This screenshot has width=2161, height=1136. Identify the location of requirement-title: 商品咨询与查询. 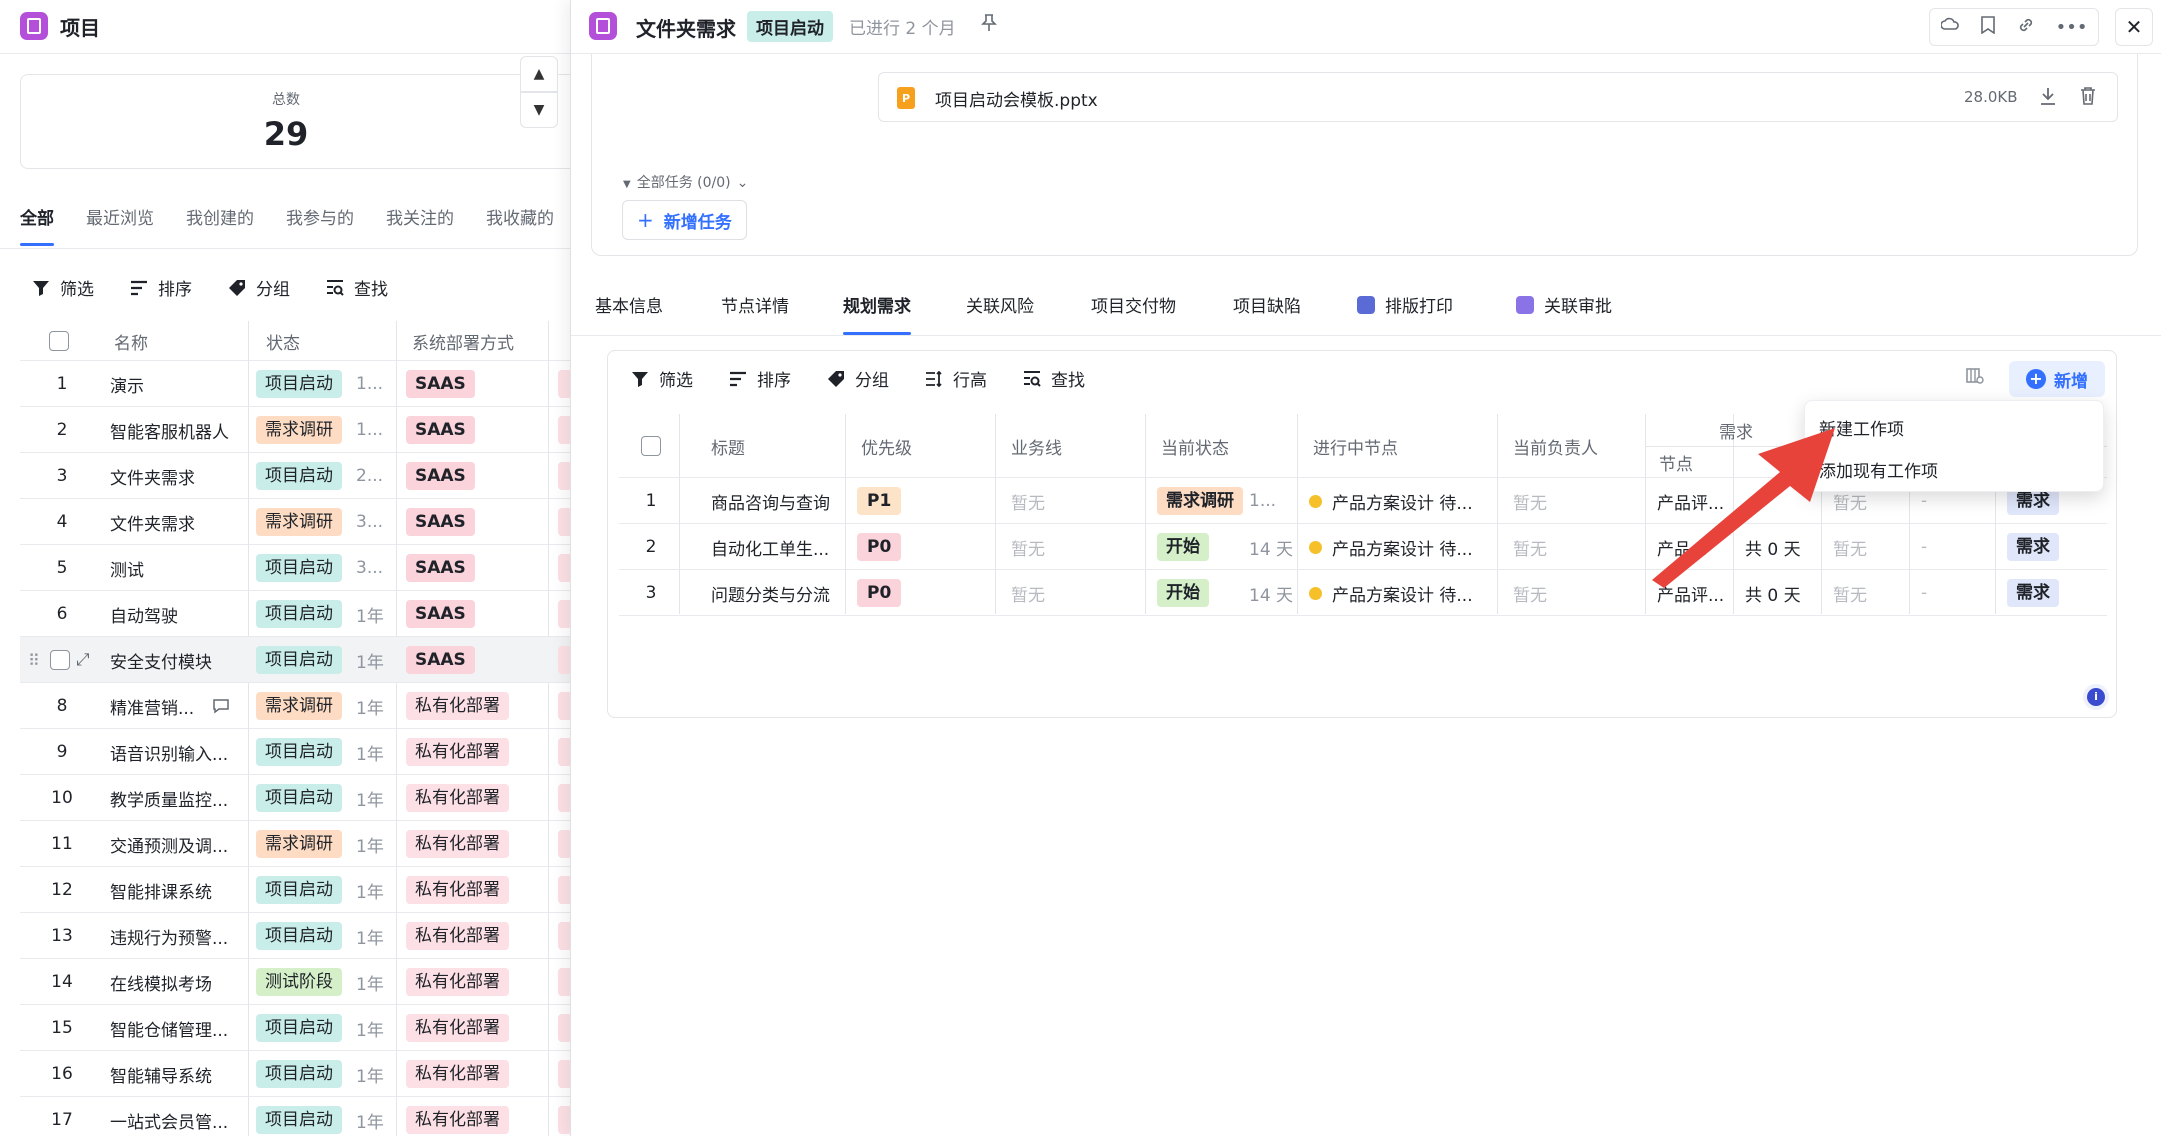
(777, 501).